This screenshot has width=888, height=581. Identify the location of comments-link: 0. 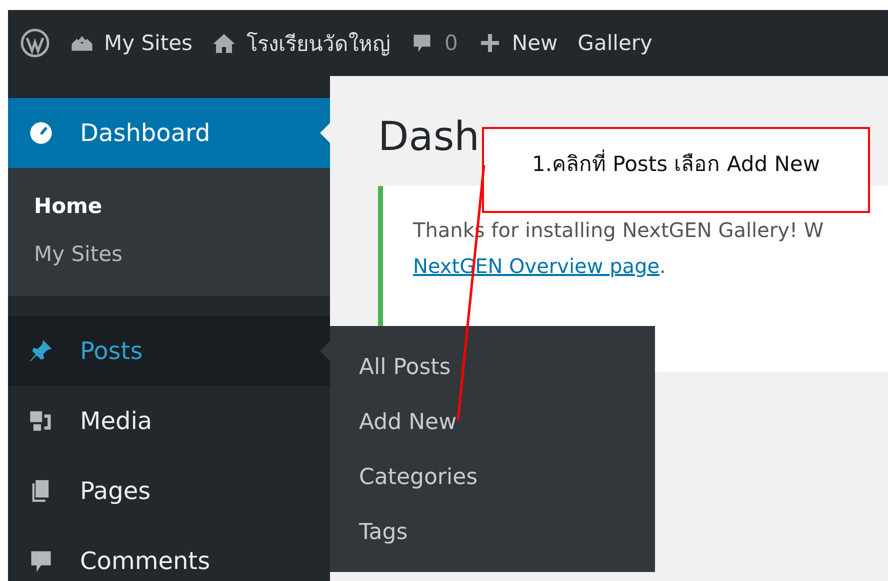
(434, 43).